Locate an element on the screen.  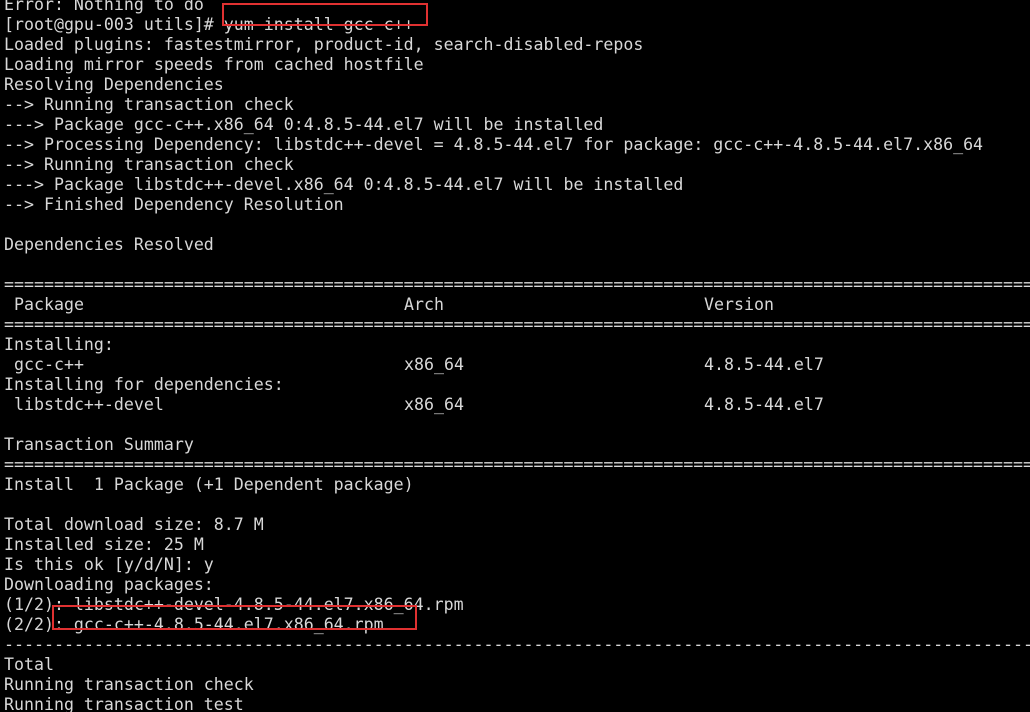
download-counter: (2/2) is located at coordinates (29, 624).